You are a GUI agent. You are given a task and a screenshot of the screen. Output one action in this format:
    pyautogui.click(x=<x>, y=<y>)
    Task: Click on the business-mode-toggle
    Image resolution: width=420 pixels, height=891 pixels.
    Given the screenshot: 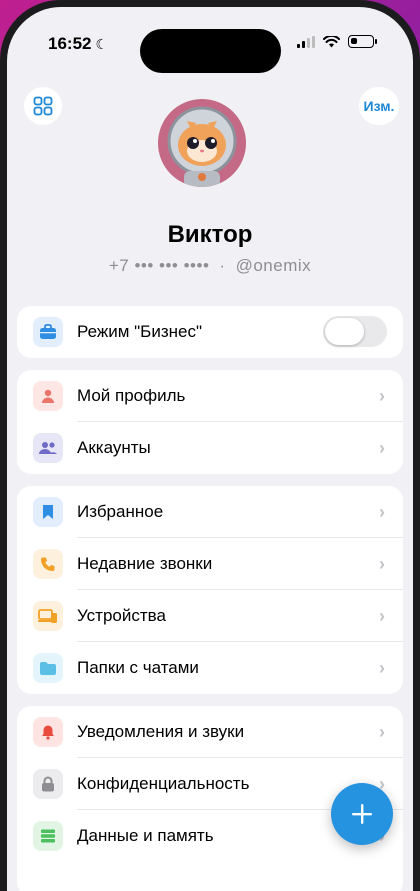 What is the action you would take?
    pyautogui.click(x=355, y=331)
    